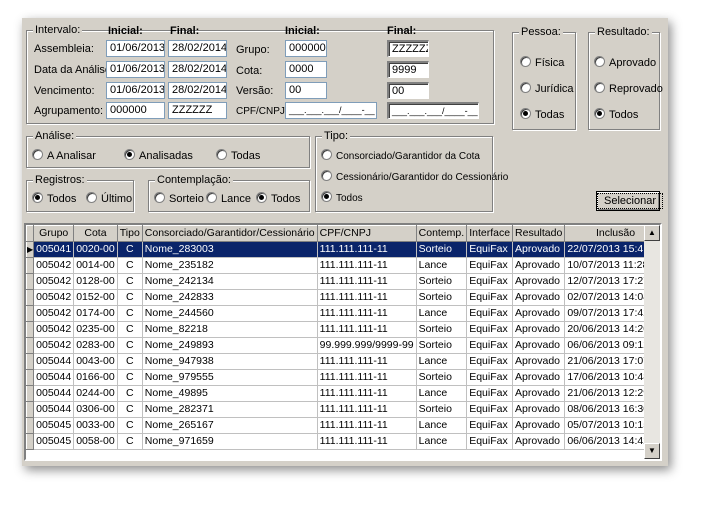  What do you see at coordinates (95, 249) in the screenshot?
I see `table-cell-cota: 0020-00` at bounding box center [95, 249].